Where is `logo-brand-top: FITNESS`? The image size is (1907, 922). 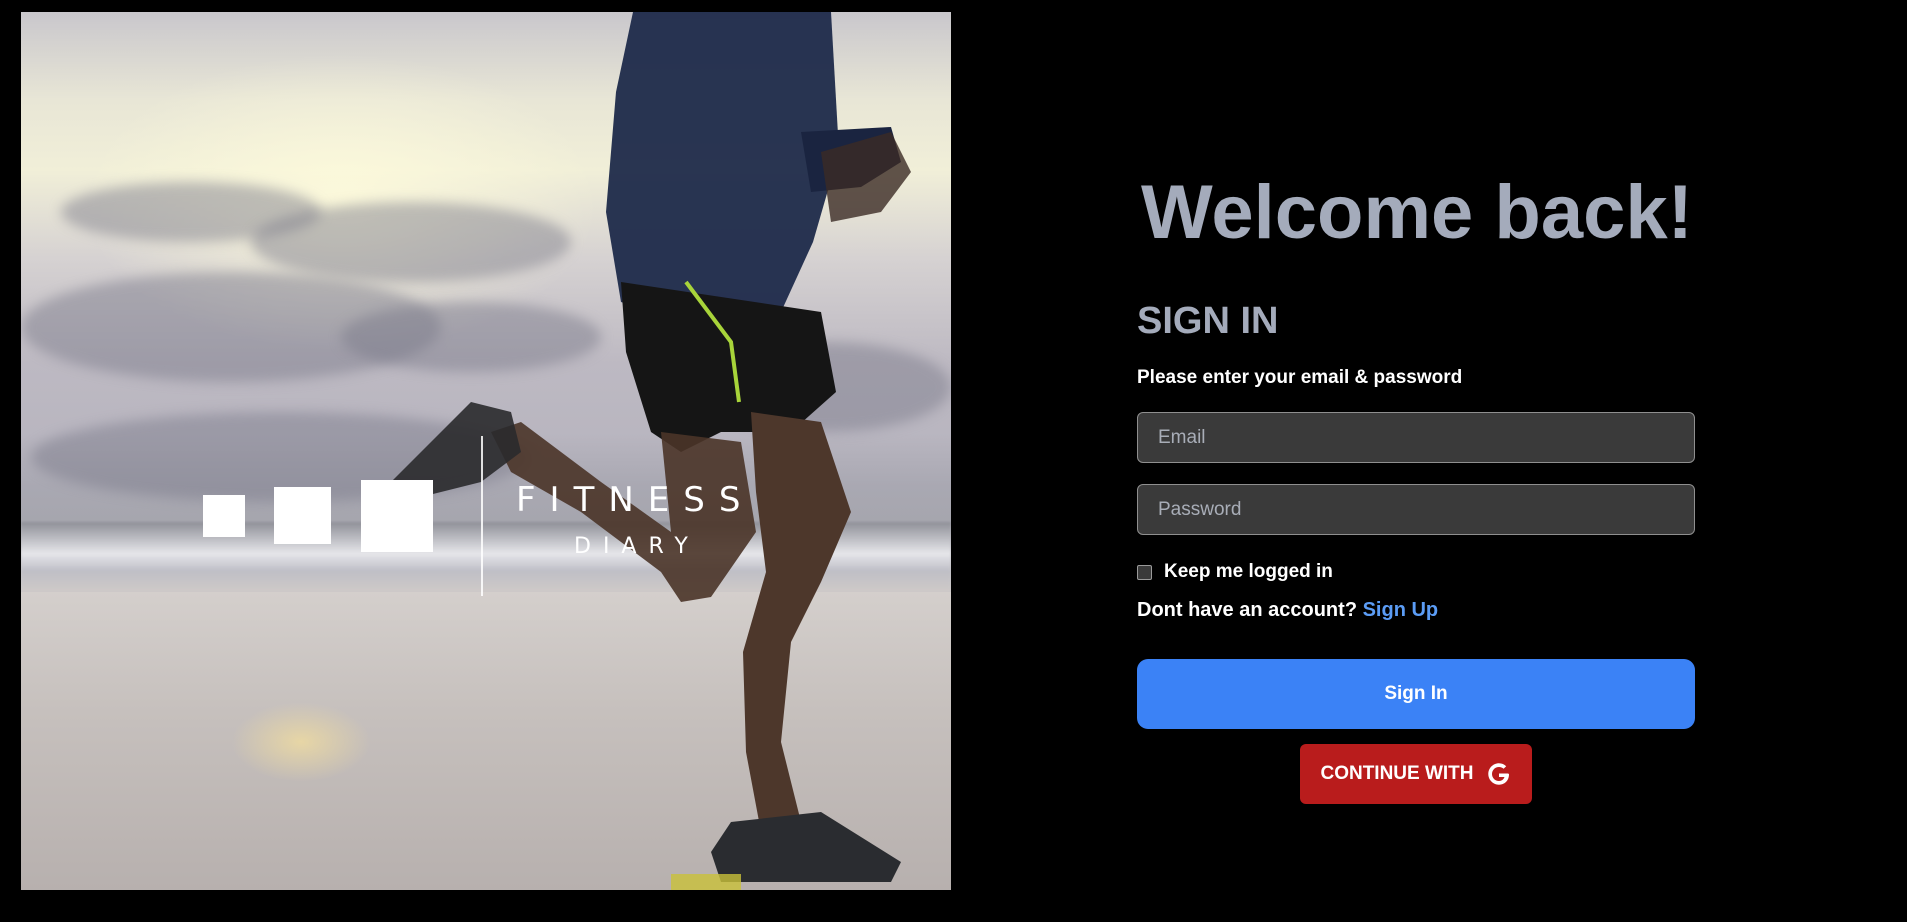
logo-brand-top: FITNESS is located at coordinates (635, 500).